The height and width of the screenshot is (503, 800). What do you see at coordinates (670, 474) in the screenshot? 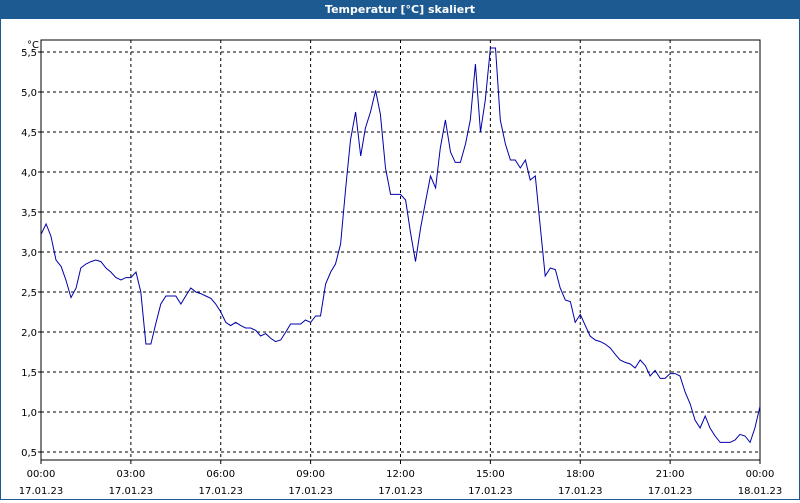
I see `x-tick-time-label: 21:00` at bounding box center [670, 474].